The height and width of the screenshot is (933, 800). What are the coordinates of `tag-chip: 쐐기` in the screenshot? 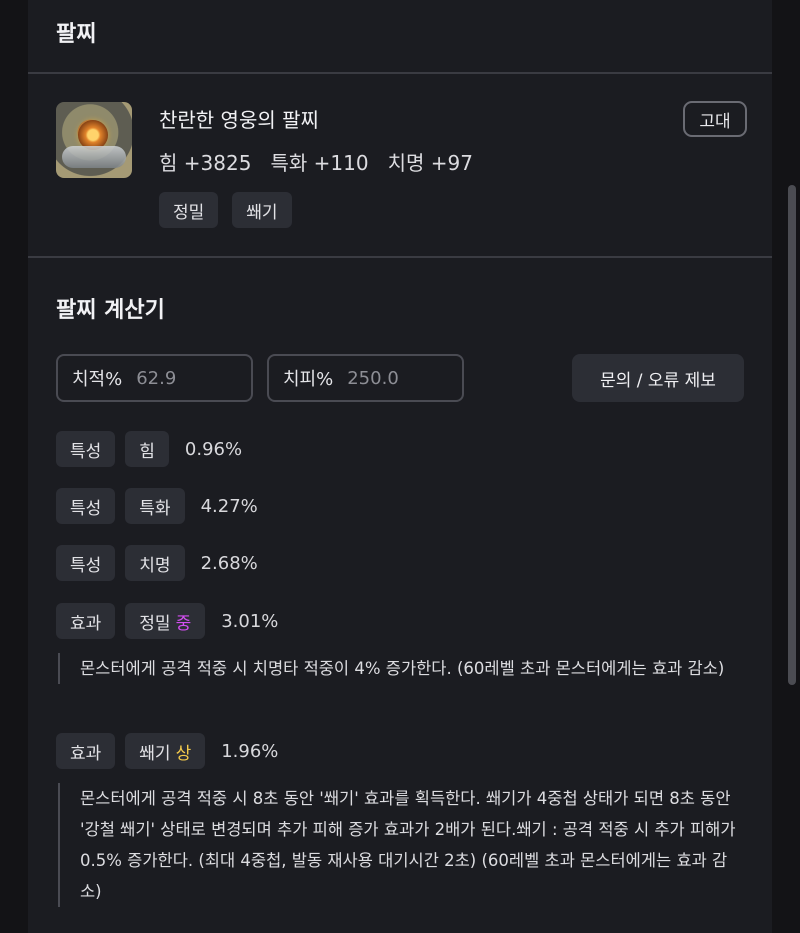 It's located at (262, 210).